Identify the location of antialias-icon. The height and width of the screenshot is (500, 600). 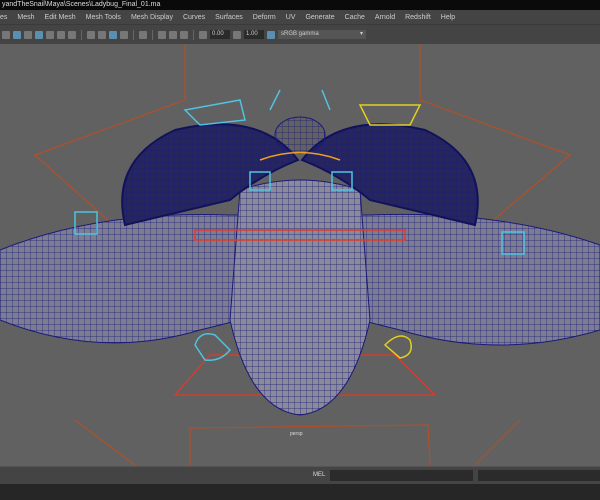
(113, 34).